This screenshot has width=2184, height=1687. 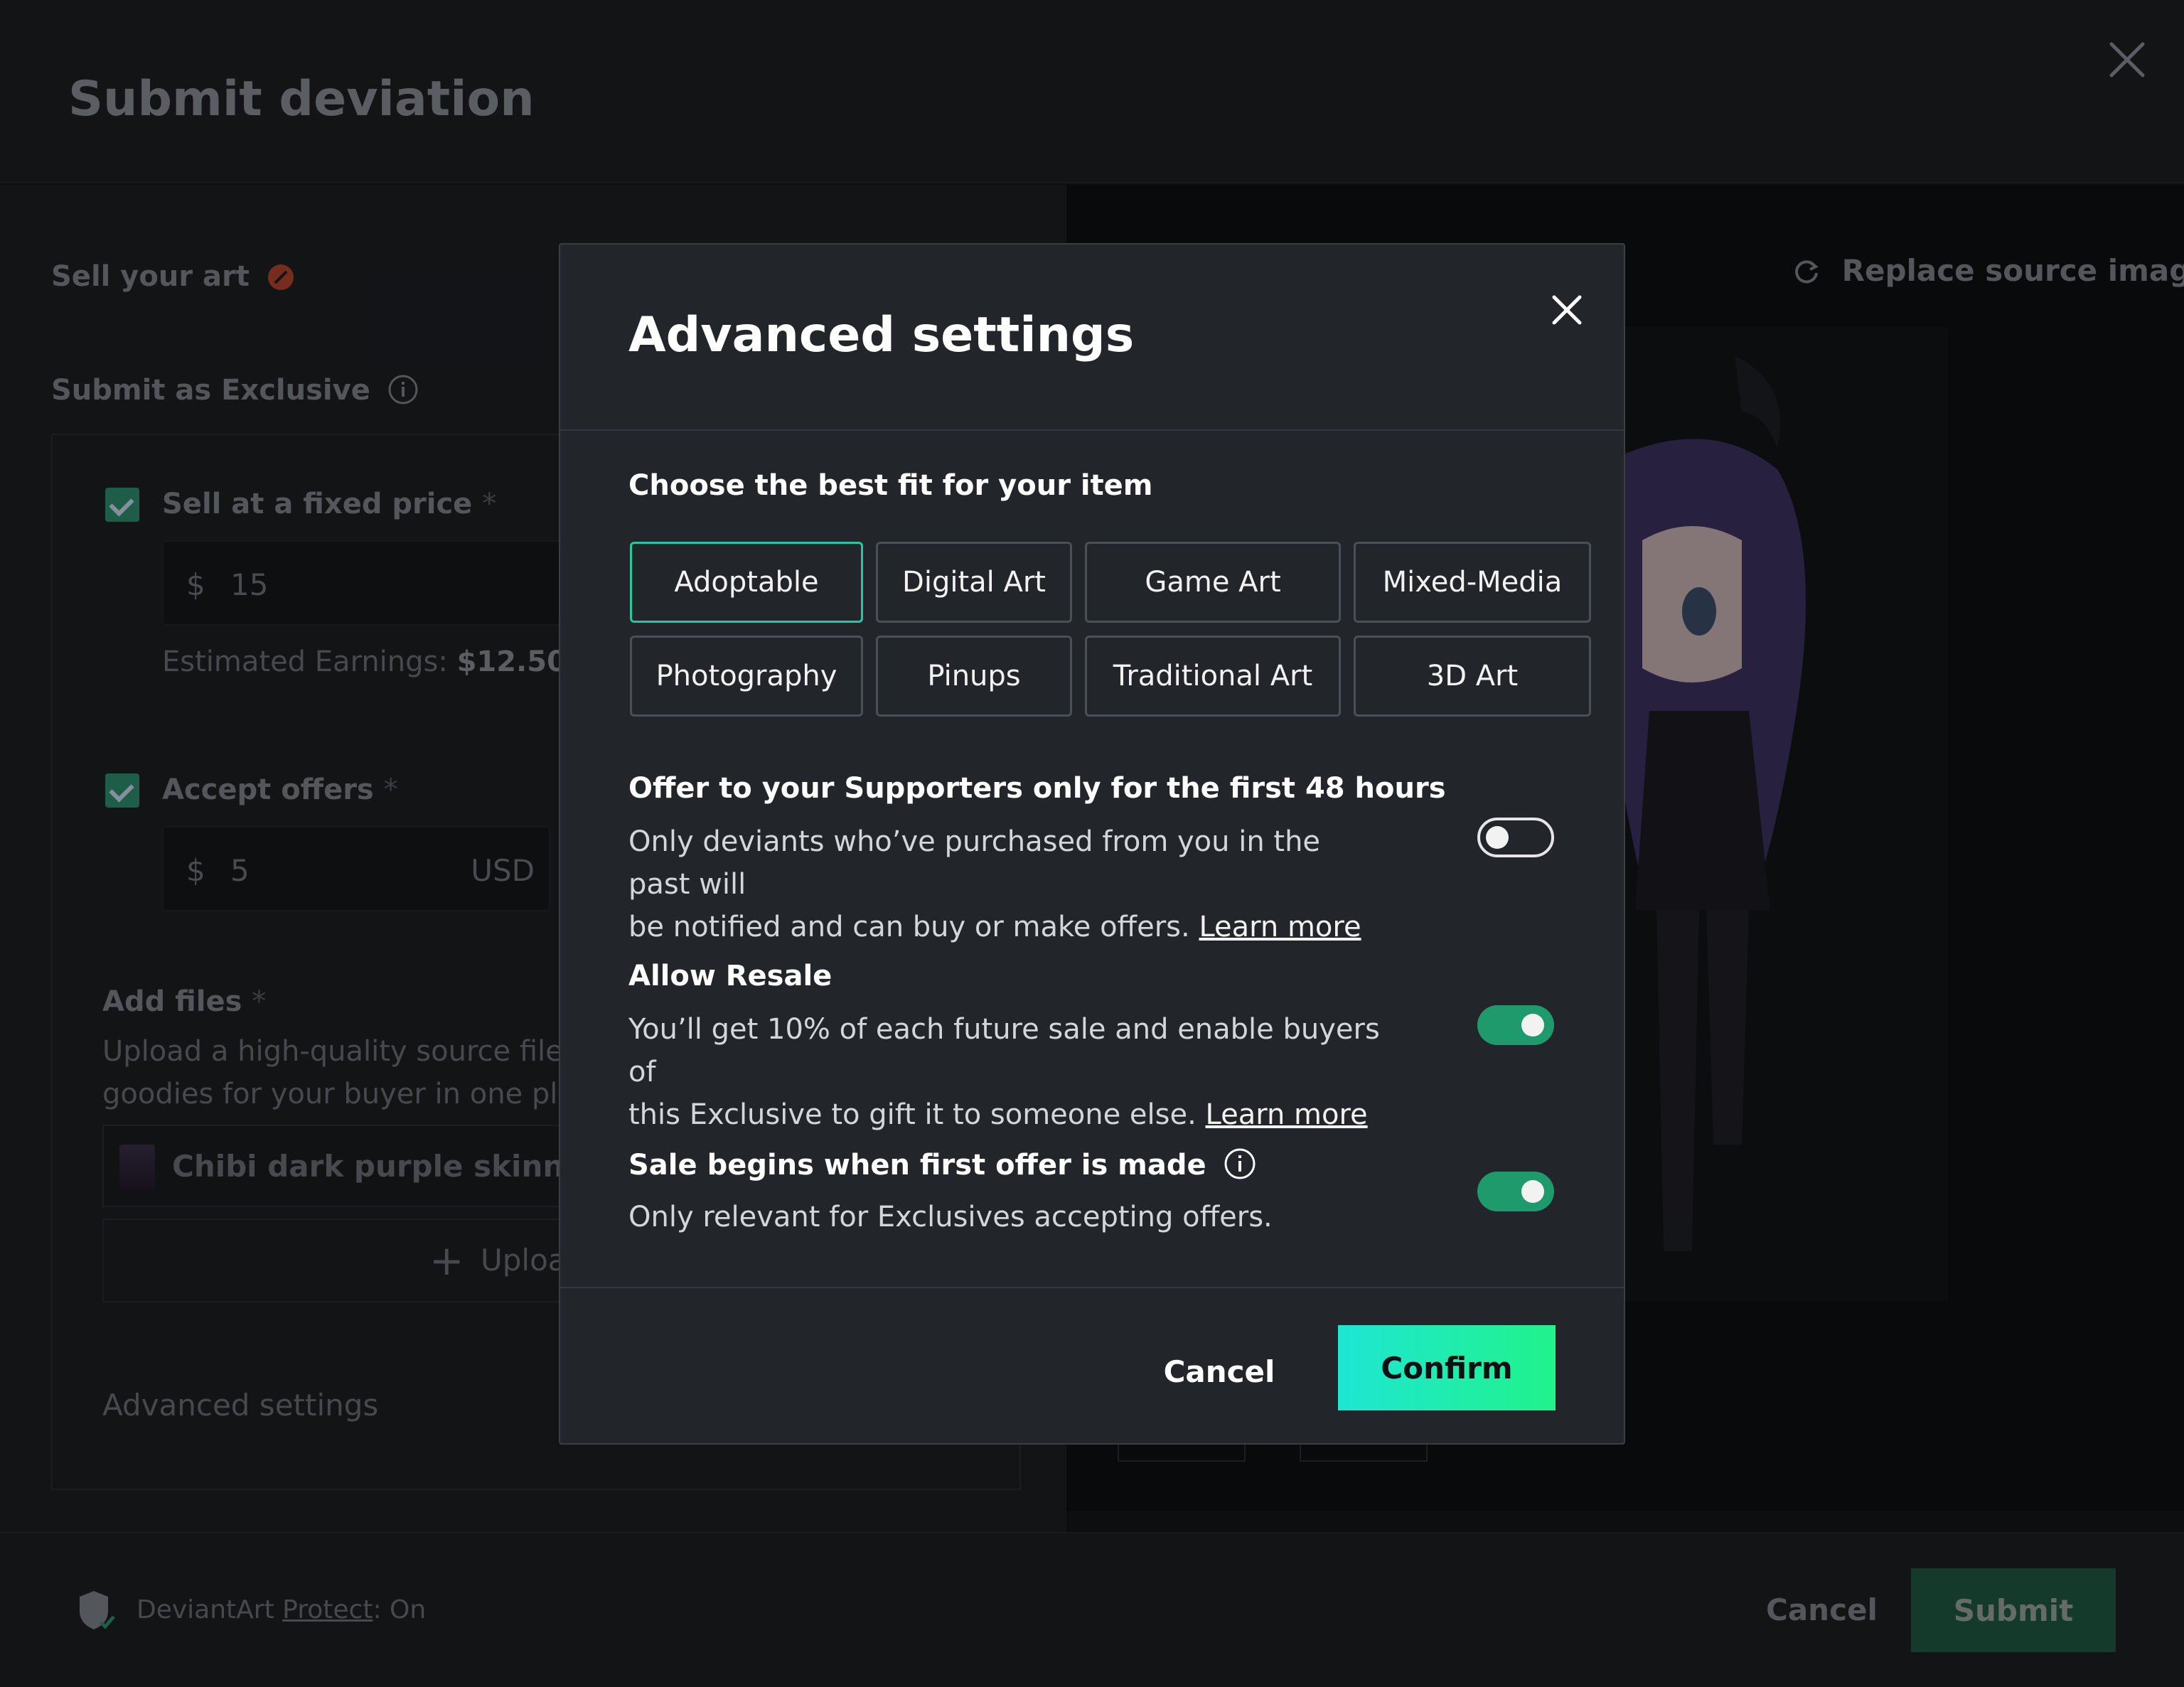 I want to click on info-icon, so click(x=1240, y=1164).